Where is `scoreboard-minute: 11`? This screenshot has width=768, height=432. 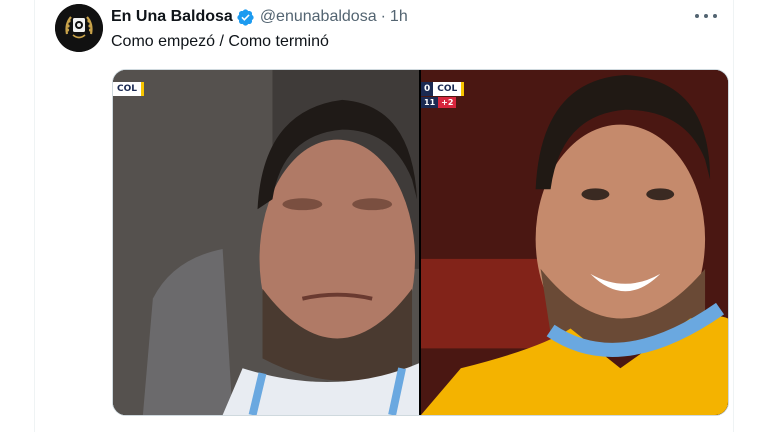 scoreboard-minute: 11 is located at coordinates (430, 102).